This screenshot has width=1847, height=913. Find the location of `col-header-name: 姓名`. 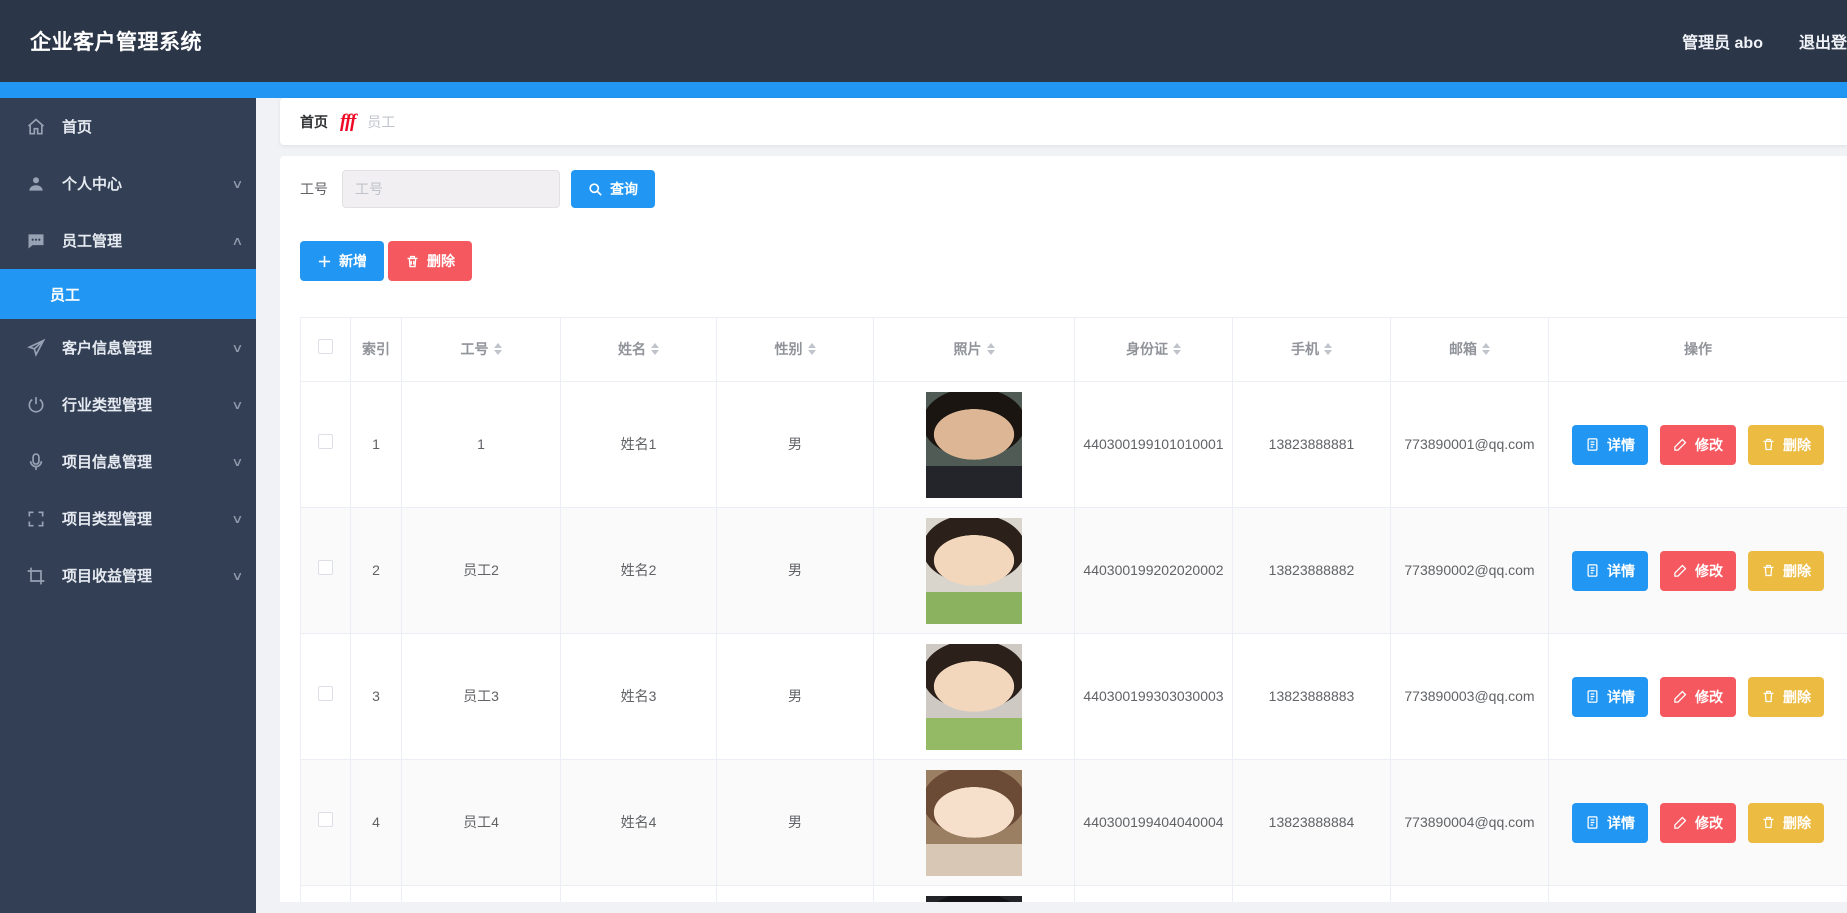

col-header-name: 姓名 is located at coordinates (638, 349).